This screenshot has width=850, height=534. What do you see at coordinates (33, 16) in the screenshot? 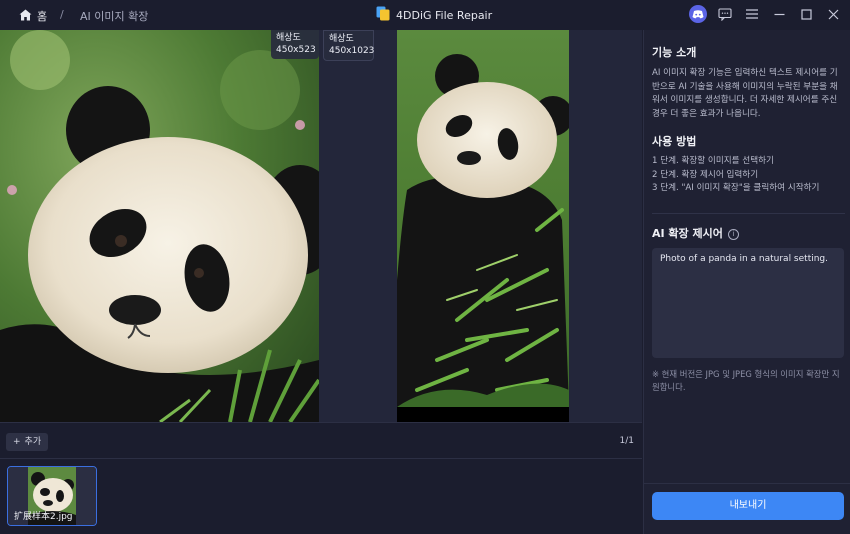
I see `home-link: 홈` at bounding box center [33, 16].